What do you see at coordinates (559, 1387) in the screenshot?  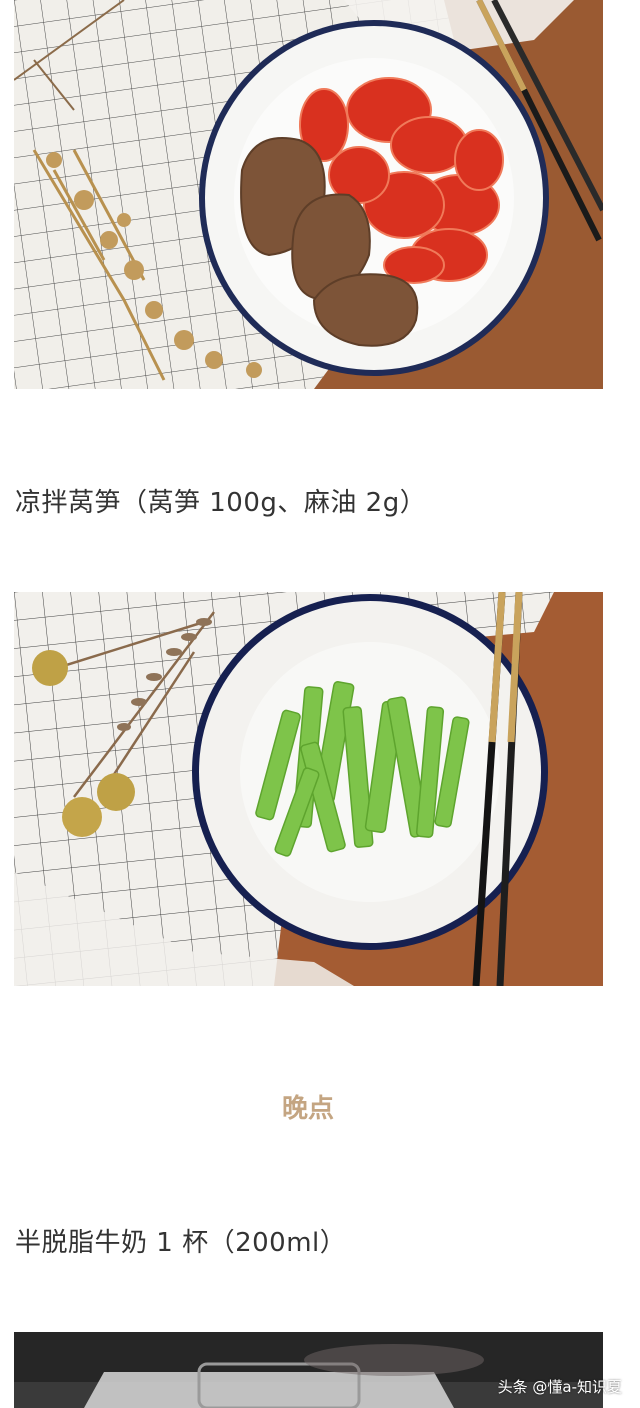 I see `watermark-text: 头条 @懂a-知识夏` at bounding box center [559, 1387].